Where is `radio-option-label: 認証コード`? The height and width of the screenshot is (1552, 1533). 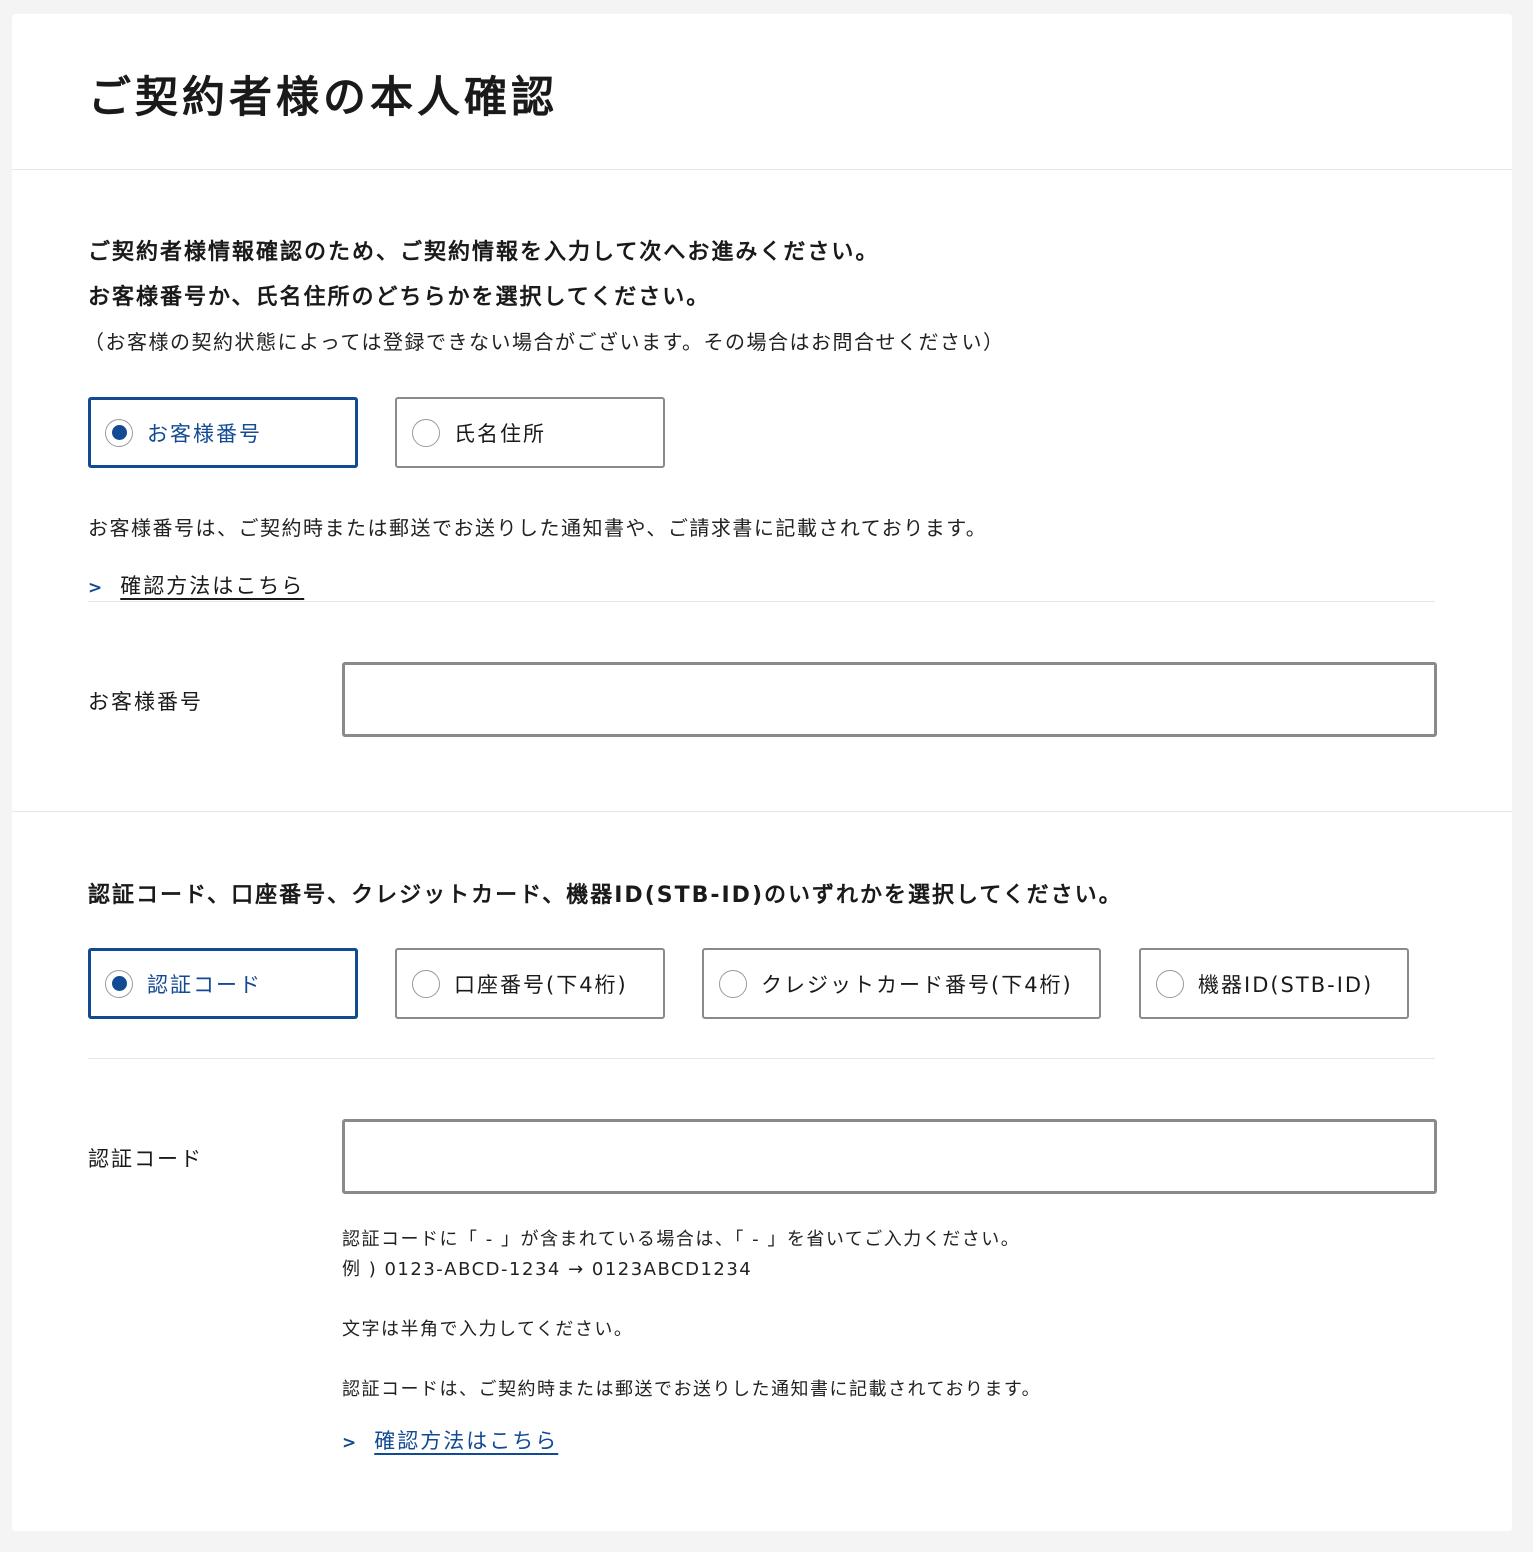
radio-option-label: 認証コード is located at coordinates (204, 984).